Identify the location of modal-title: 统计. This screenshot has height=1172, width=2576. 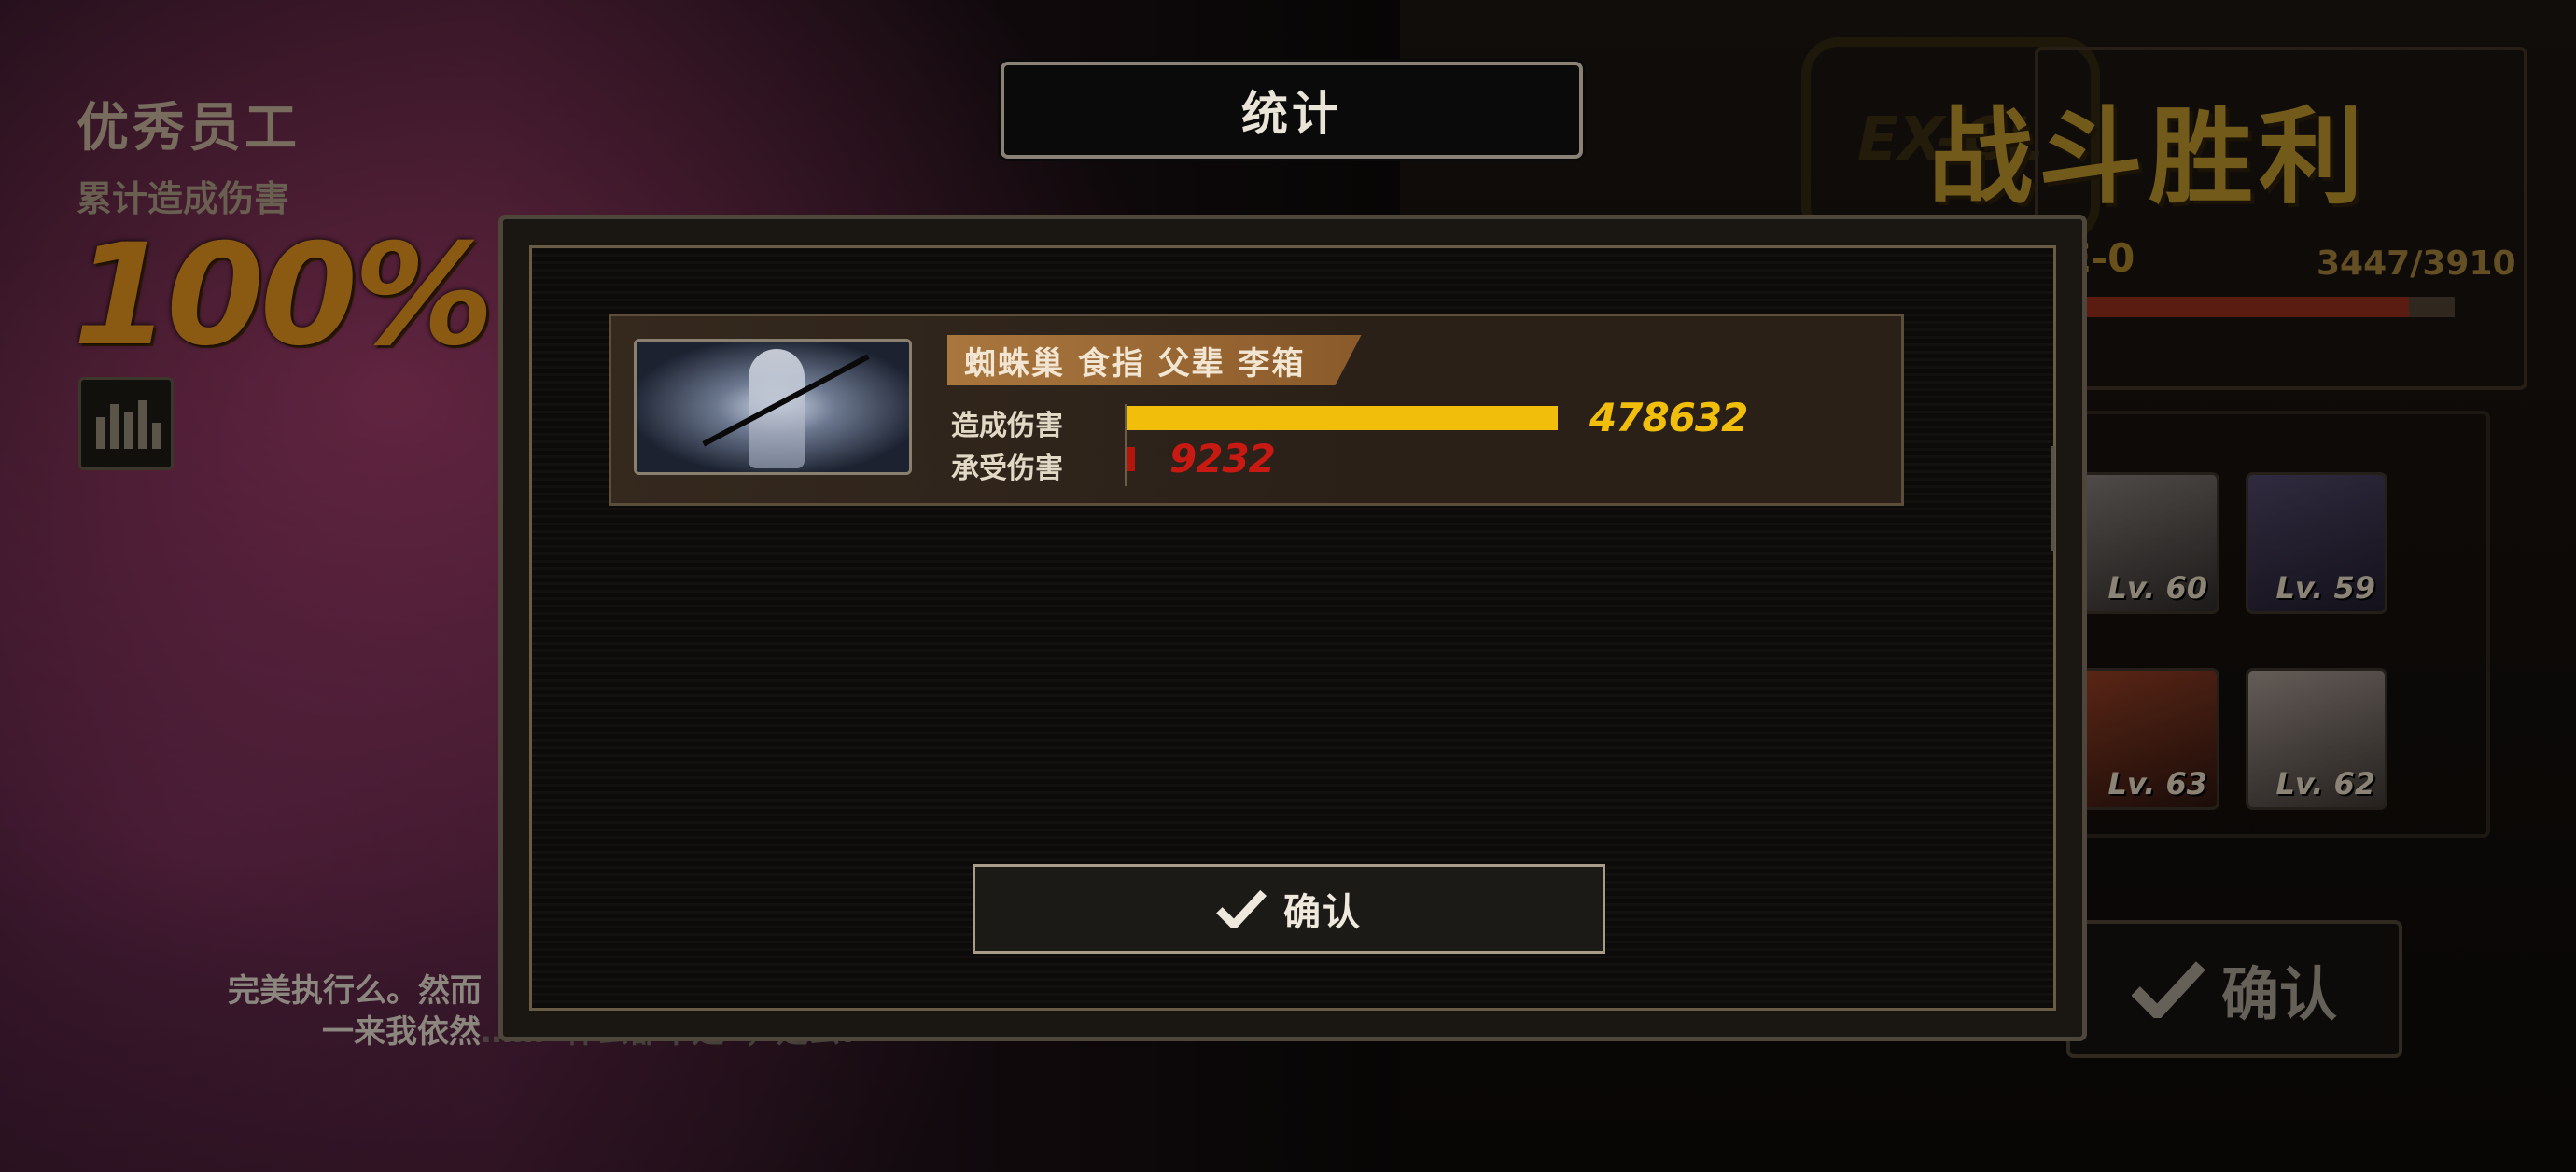
(1291, 114).